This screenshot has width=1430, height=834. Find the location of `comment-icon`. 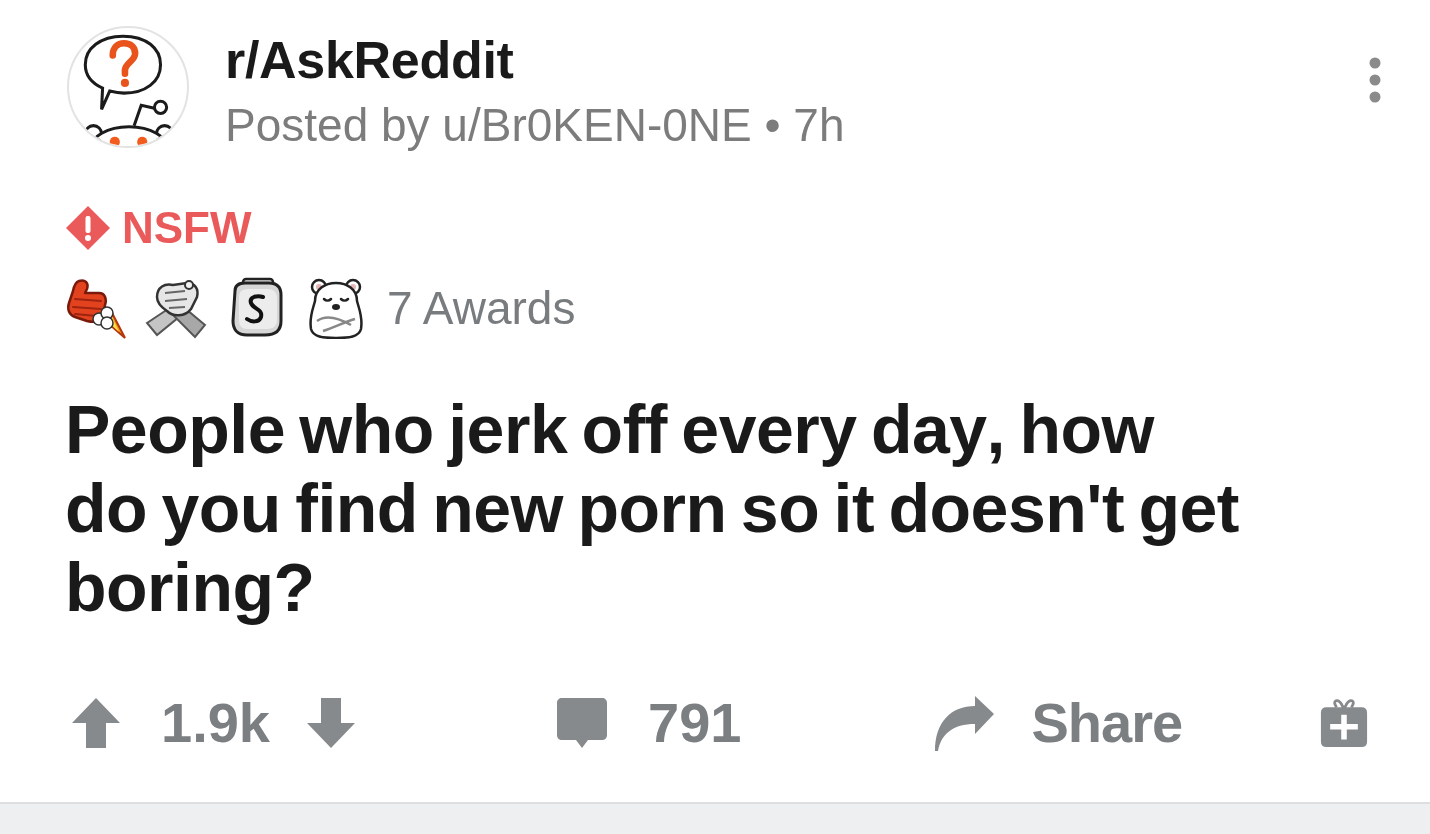

comment-icon is located at coordinates (582, 723).